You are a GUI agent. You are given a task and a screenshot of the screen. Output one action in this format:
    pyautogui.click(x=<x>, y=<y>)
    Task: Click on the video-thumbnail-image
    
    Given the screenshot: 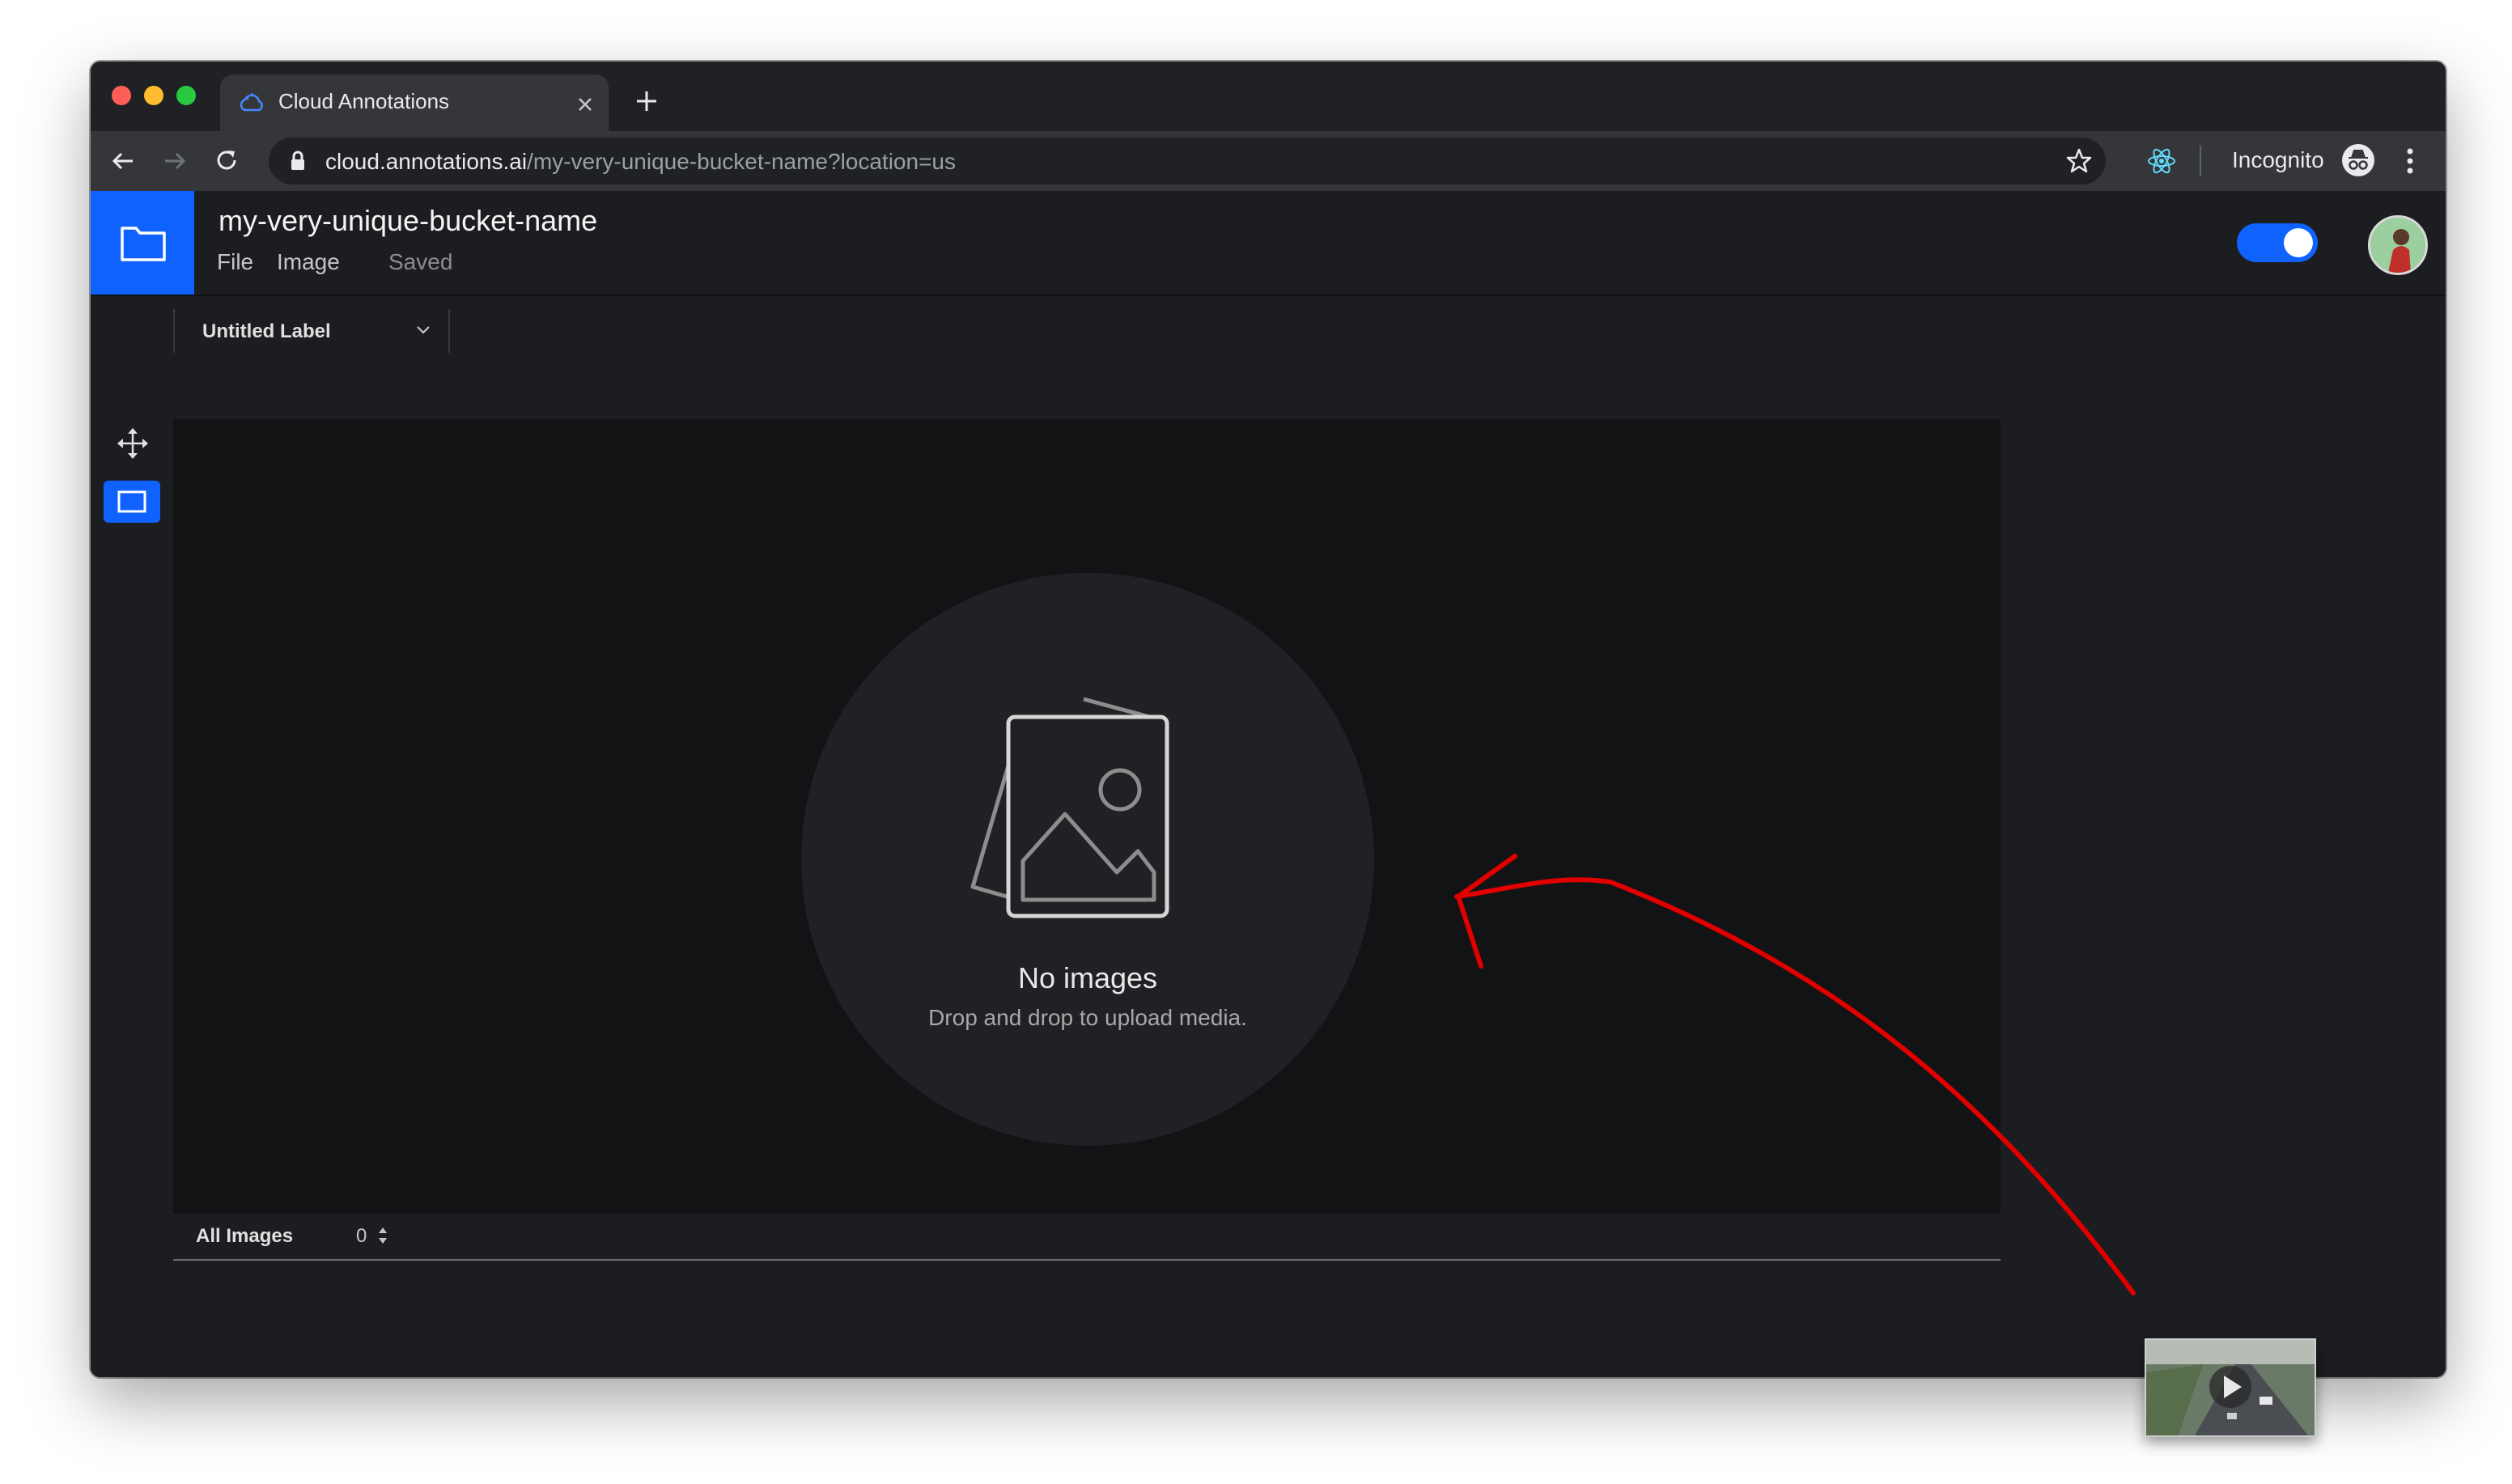 What is the action you would take?
    pyautogui.click(x=2230, y=1388)
    